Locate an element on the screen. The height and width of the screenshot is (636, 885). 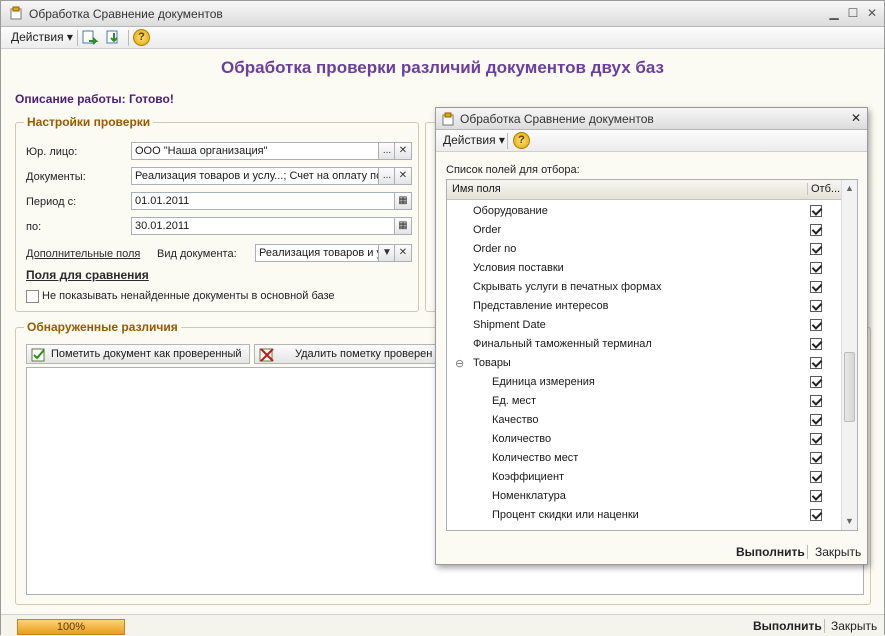
list-item: Order is located at coordinates (644, 230).